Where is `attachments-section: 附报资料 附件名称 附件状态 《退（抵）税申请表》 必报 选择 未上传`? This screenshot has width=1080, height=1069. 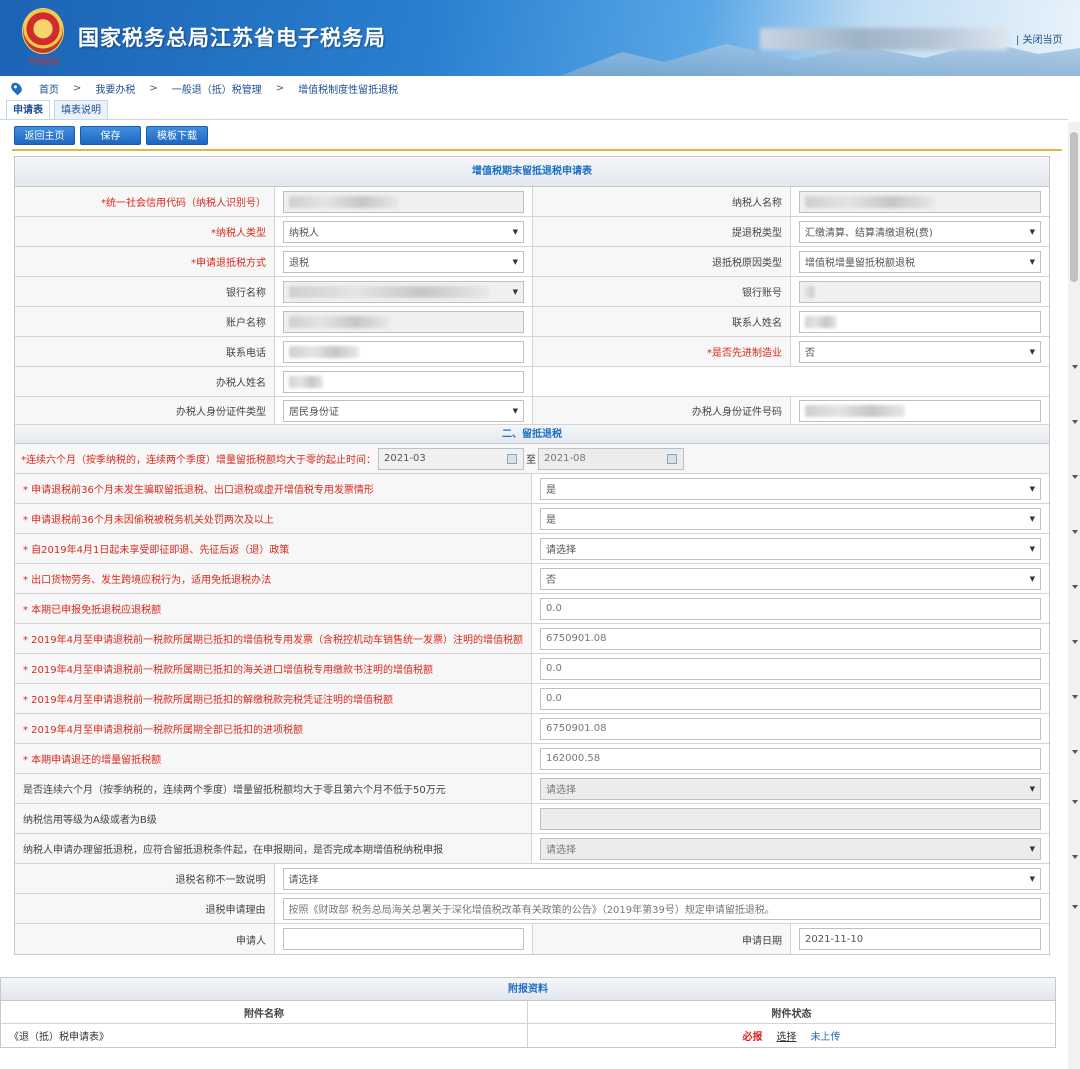 attachments-section: 附报资料 附件名称 附件状态 《退（抵）税申请表》 必报 选择 未上传 is located at coordinates (528, 1012).